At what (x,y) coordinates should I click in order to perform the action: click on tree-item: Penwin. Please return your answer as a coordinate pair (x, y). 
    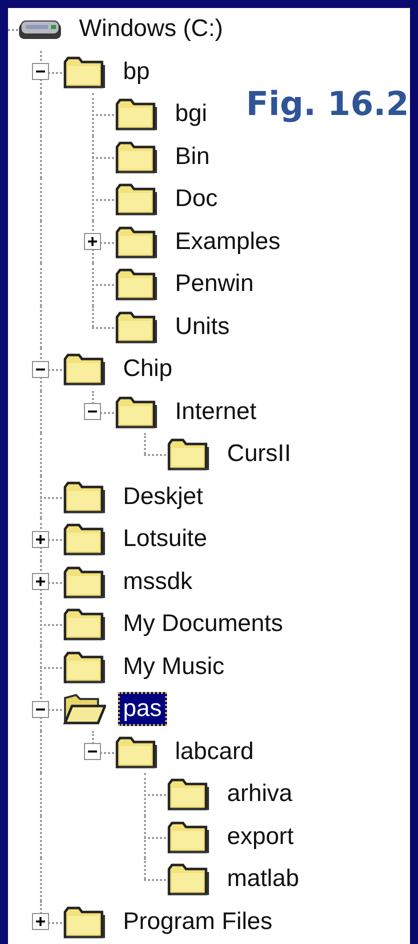
    Looking at the image, I should click on (214, 284).